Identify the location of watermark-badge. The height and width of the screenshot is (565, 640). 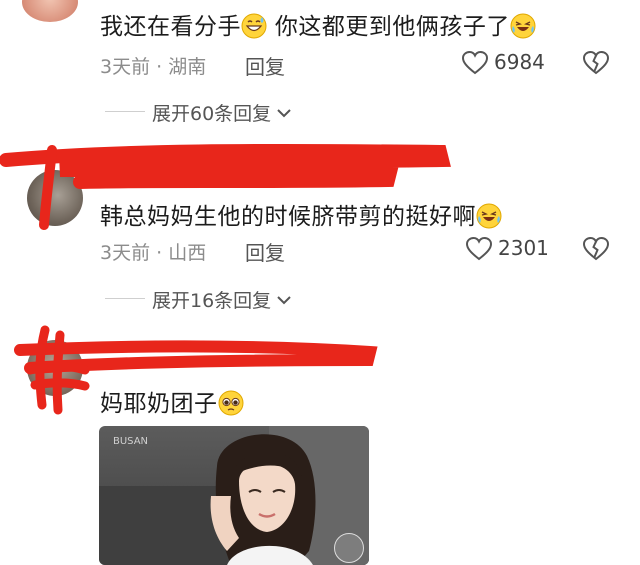
(349, 548).